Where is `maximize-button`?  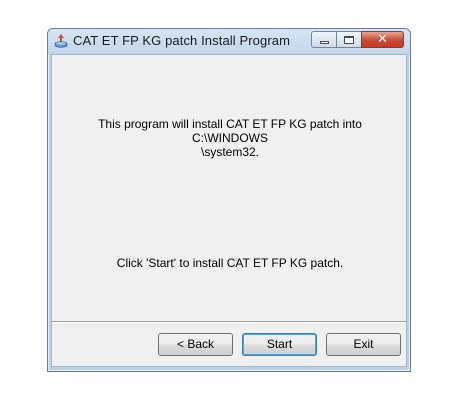 maximize-button is located at coordinates (348, 39).